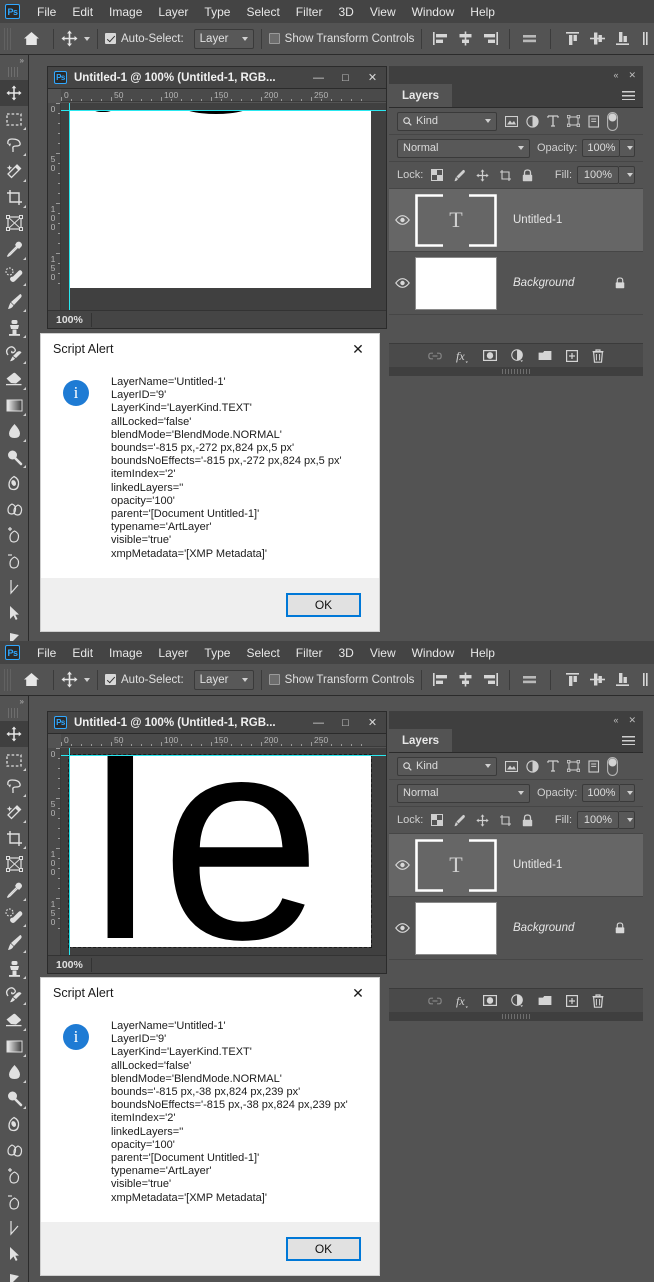 The image size is (654, 1282). Describe the element at coordinates (14, 535) in the screenshot. I see `add-anchor-point-tool` at that location.